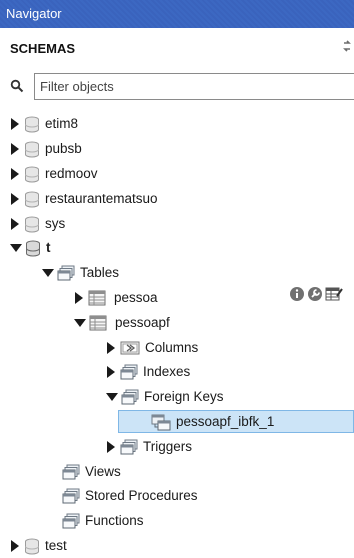 This screenshot has width=354, height=558. I want to click on table-item-pessoa: pessoa, so click(116, 298).